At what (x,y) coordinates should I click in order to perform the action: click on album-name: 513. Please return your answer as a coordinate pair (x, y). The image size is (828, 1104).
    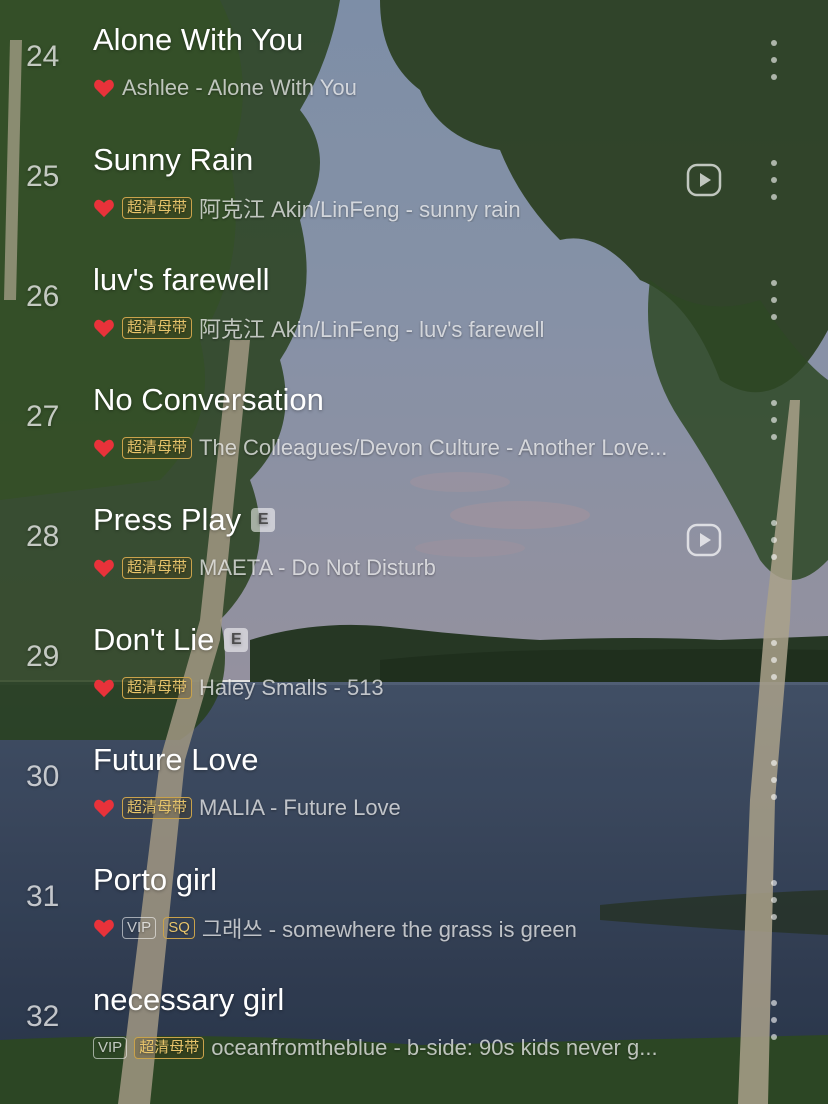
    Looking at the image, I should click on (365, 687).